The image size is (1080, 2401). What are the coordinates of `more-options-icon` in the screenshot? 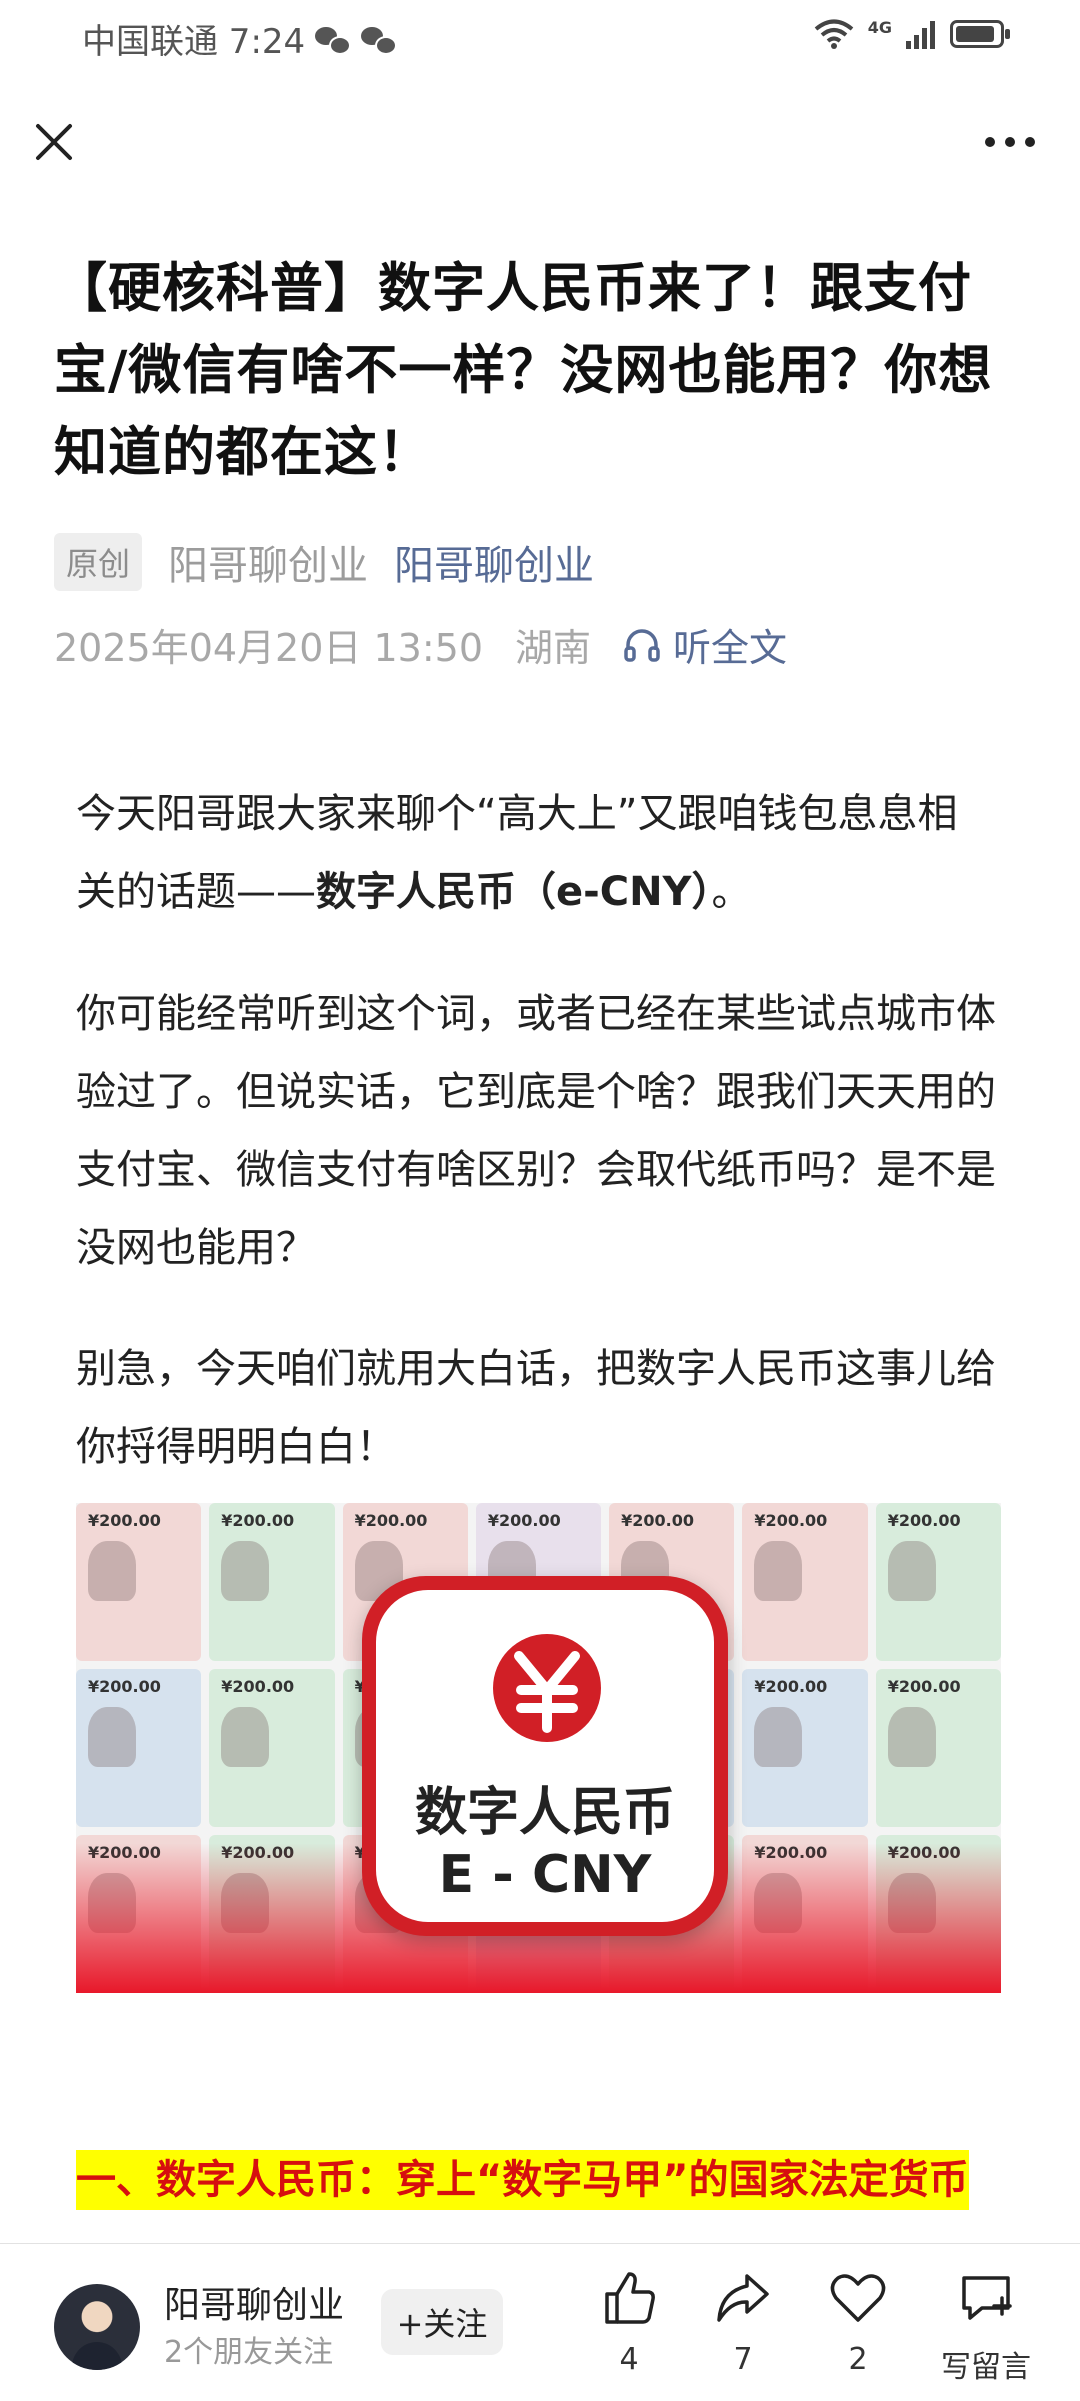 It's located at (1010, 142).